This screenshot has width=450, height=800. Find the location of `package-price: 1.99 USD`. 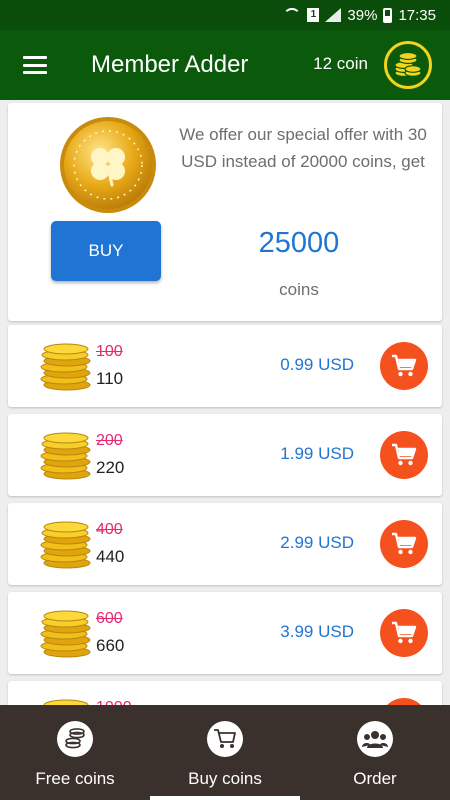

package-price: 1.99 USD is located at coordinates (317, 453).